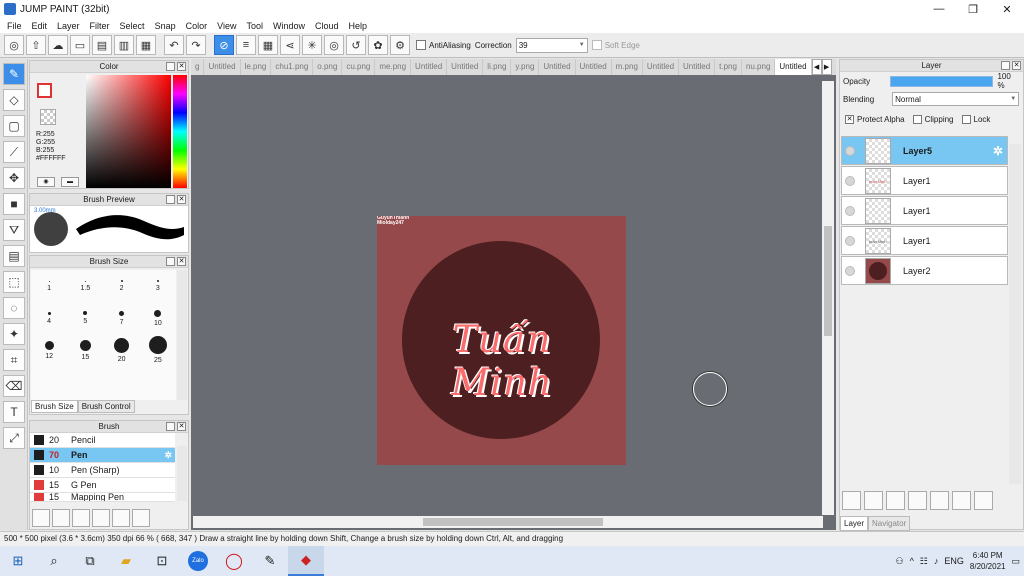 This screenshot has width=1024, height=576. I want to click on brush-item-pen-sharp: 10 Pen (Sharp), so click(102, 470).